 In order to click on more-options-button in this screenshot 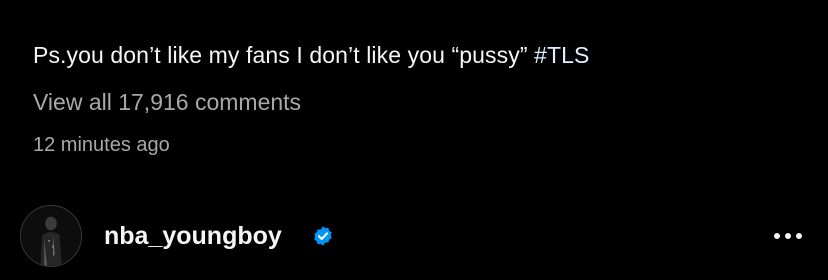, I will do `click(788, 236)`.